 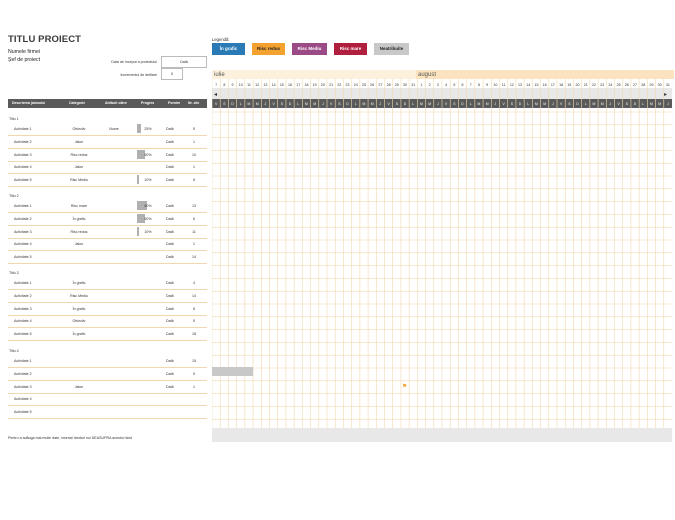 What do you see at coordinates (331, 85) in the screenshot?
I see `day-number: 21` at bounding box center [331, 85].